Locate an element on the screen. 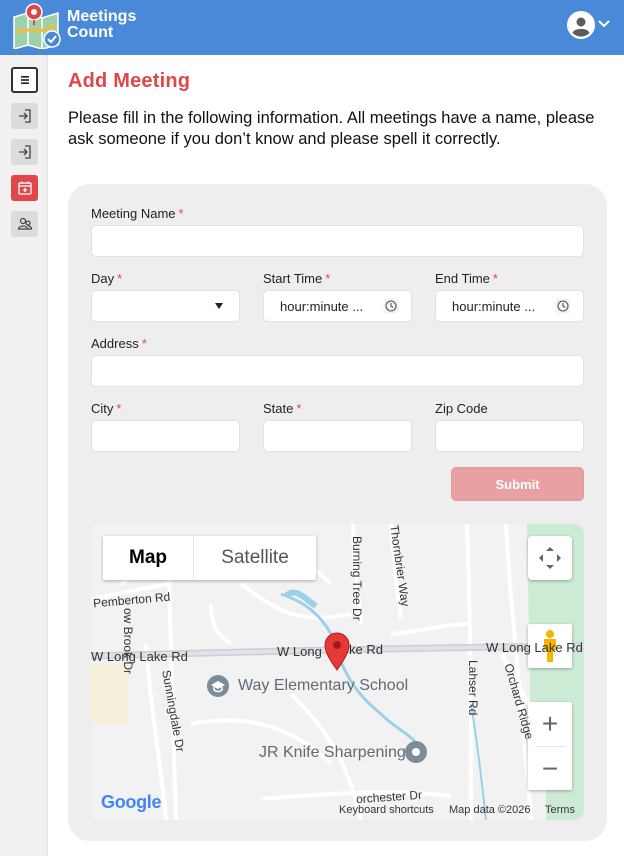 The width and height of the screenshot is (624, 856). move-arrows-icon is located at coordinates (550, 558).